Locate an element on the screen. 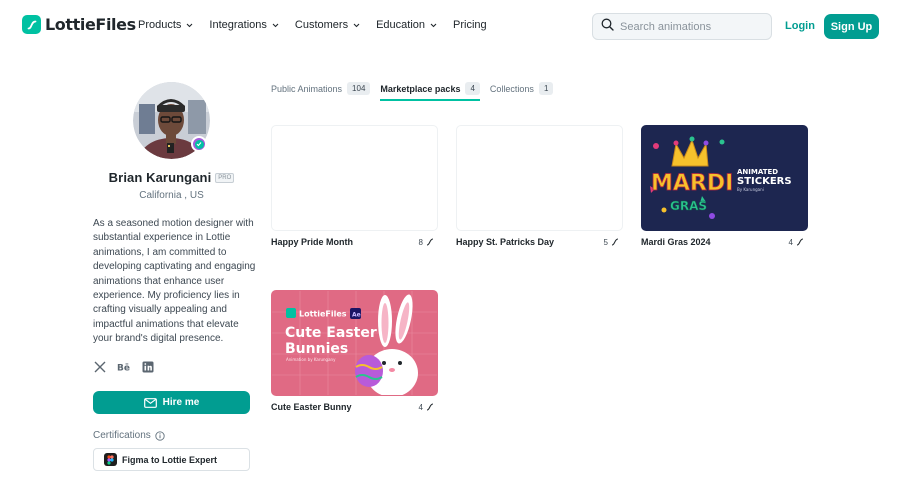  info-icon is located at coordinates (160, 435).